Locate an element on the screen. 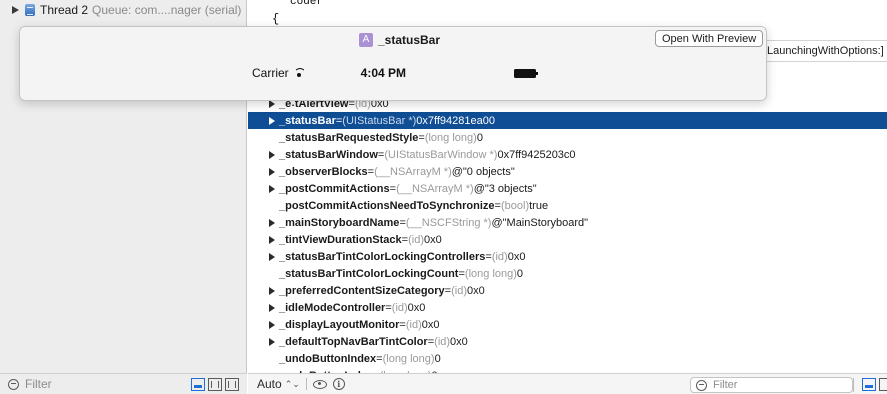  variable-value: @"3 objects" is located at coordinates (505, 188).